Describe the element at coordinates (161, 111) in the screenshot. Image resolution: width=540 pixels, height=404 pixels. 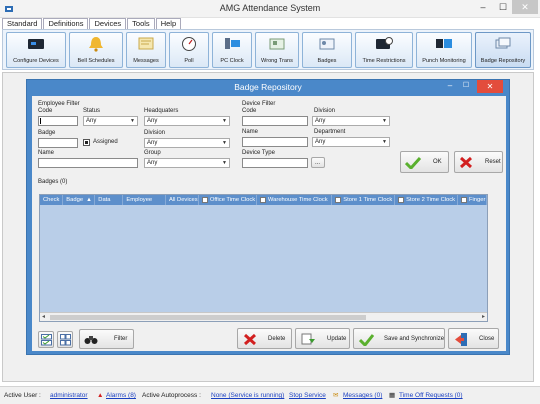
I see `headquarters-label: Headquaters` at that location.